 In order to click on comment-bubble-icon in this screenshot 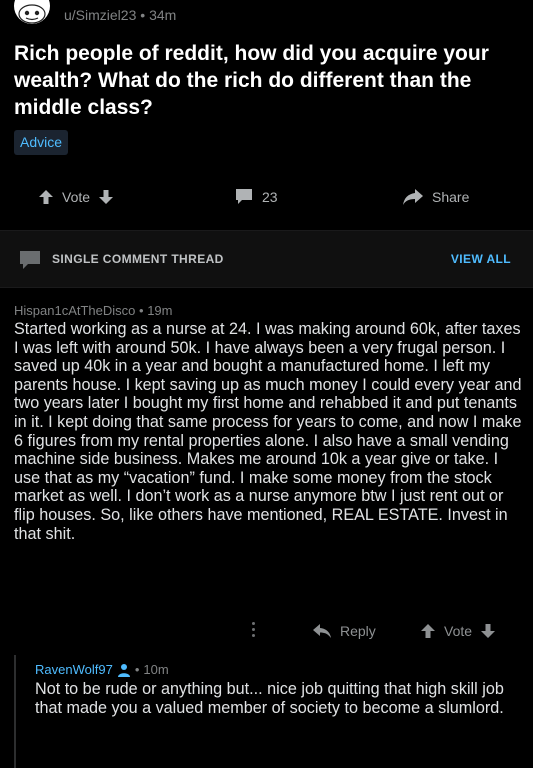, I will do `click(244, 197)`.